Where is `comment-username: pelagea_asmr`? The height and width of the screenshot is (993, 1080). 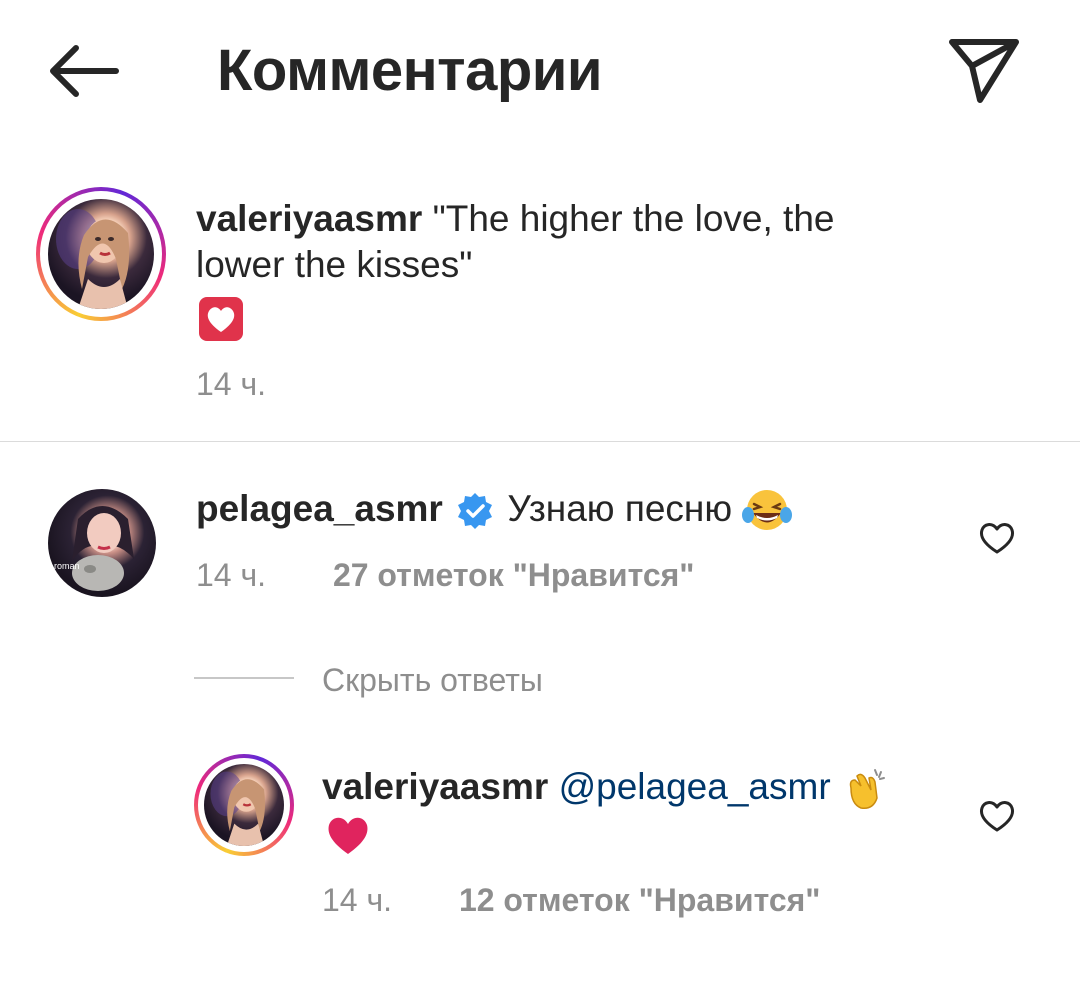
comment-username: pelagea_asmr is located at coordinates (319, 508).